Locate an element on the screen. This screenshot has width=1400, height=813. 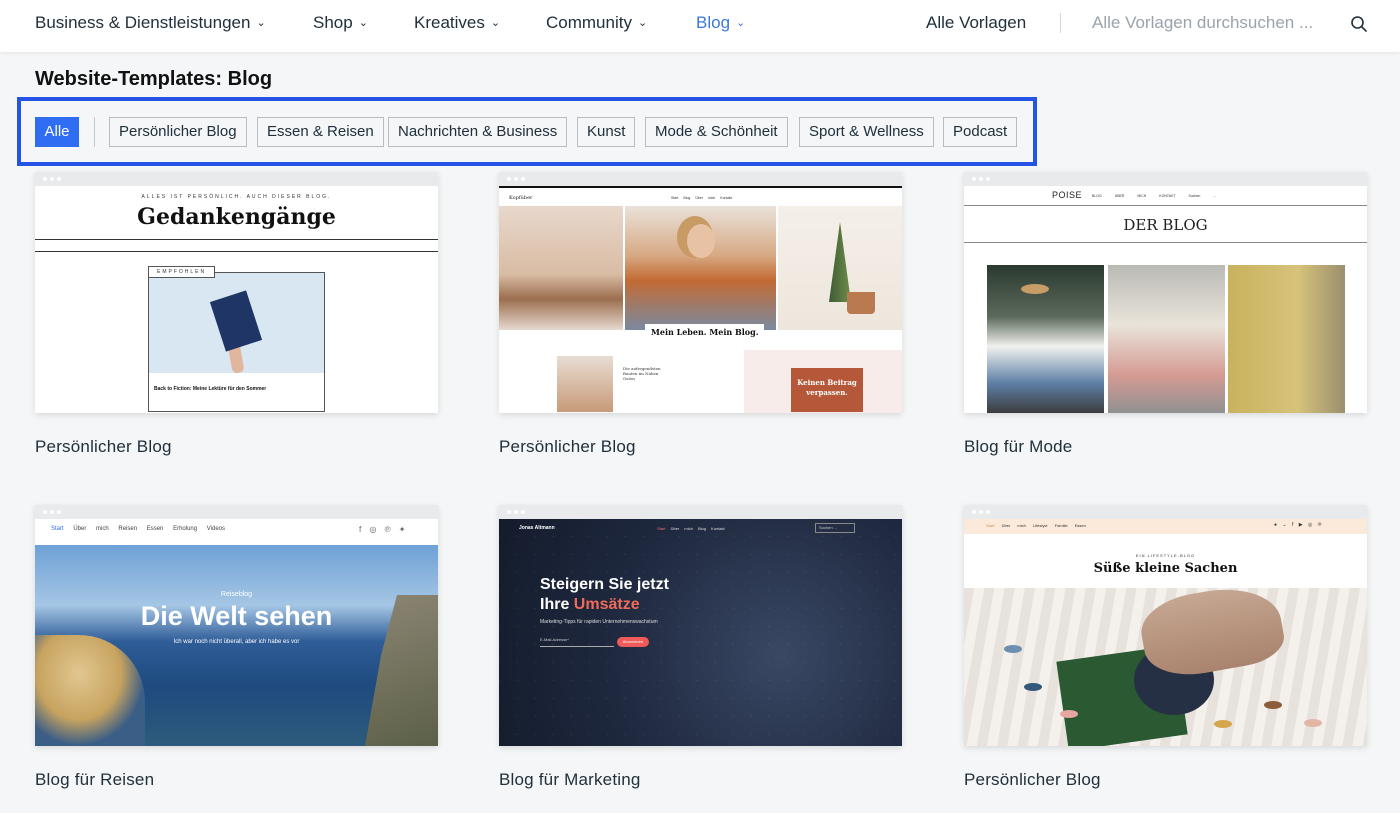
nav-item-community: Community ⌄ is located at coordinates (596, 23).